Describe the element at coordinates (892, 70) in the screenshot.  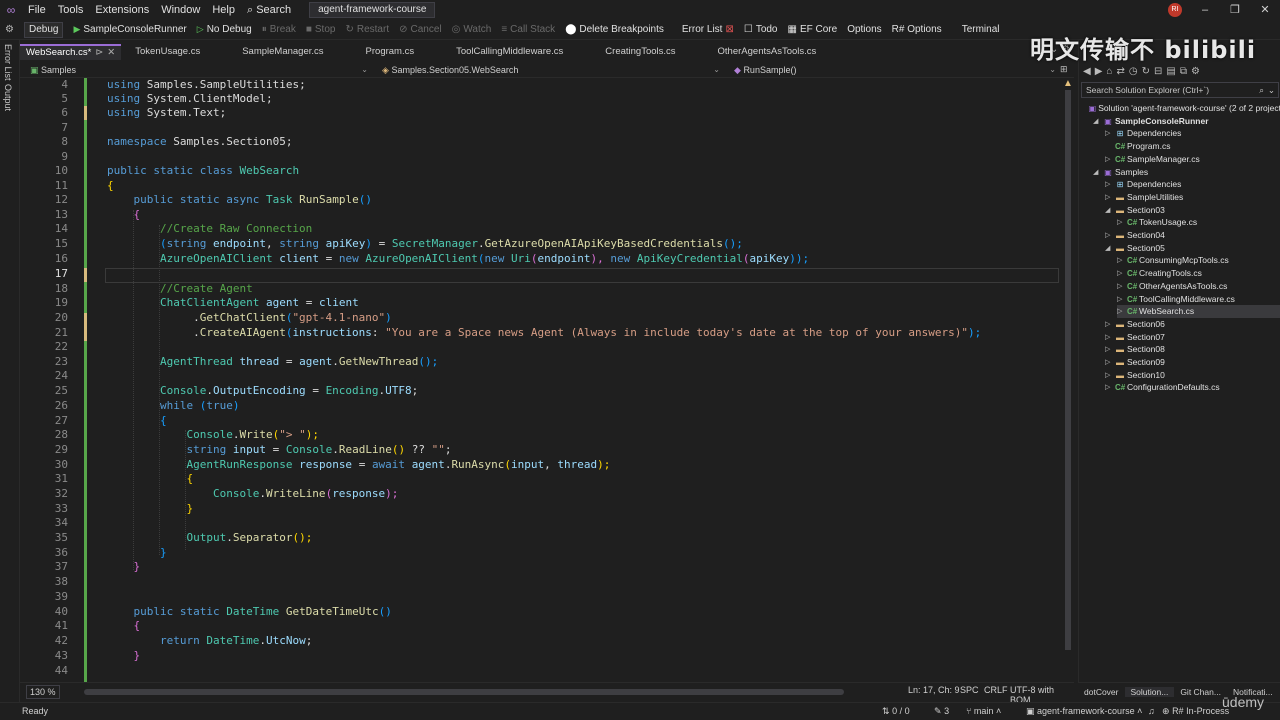
I see `member-dropdown: ◆ RunSample() ⌄` at that location.